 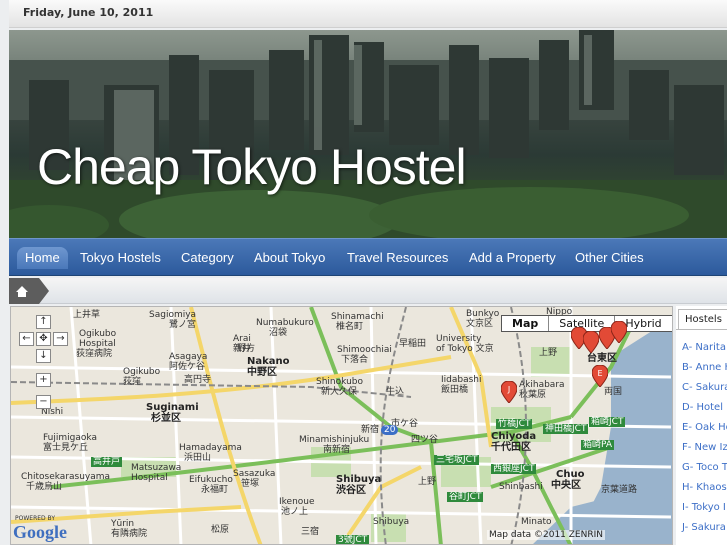 What do you see at coordinates (166, 418) in the screenshot?
I see `map-label: 杉並区` at bounding box center [166, 418].